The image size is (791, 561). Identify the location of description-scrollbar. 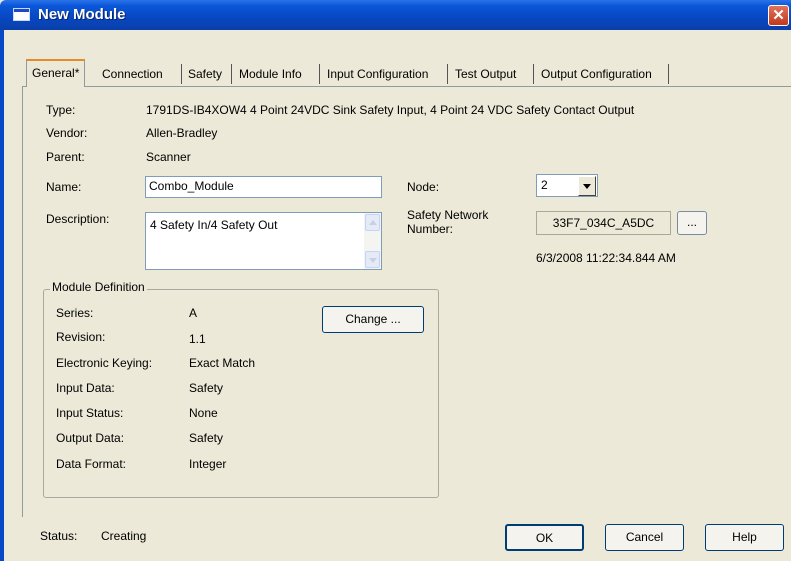
(372, 241).